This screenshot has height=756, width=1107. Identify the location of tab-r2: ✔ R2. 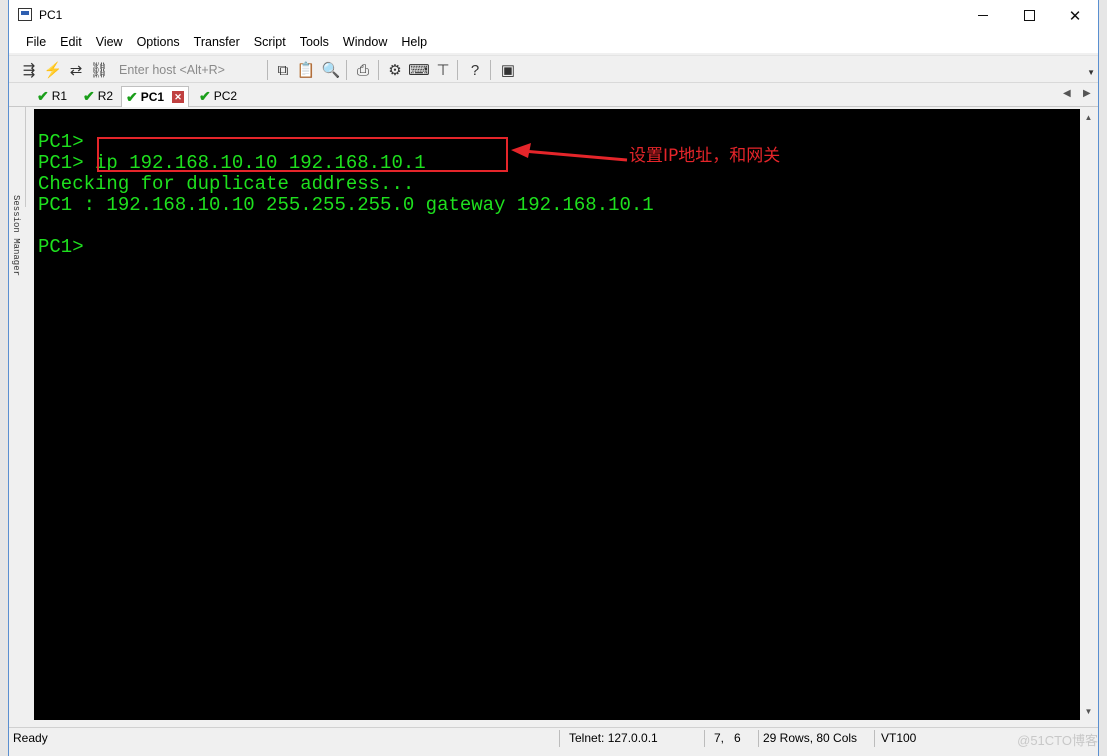
(98, 96).